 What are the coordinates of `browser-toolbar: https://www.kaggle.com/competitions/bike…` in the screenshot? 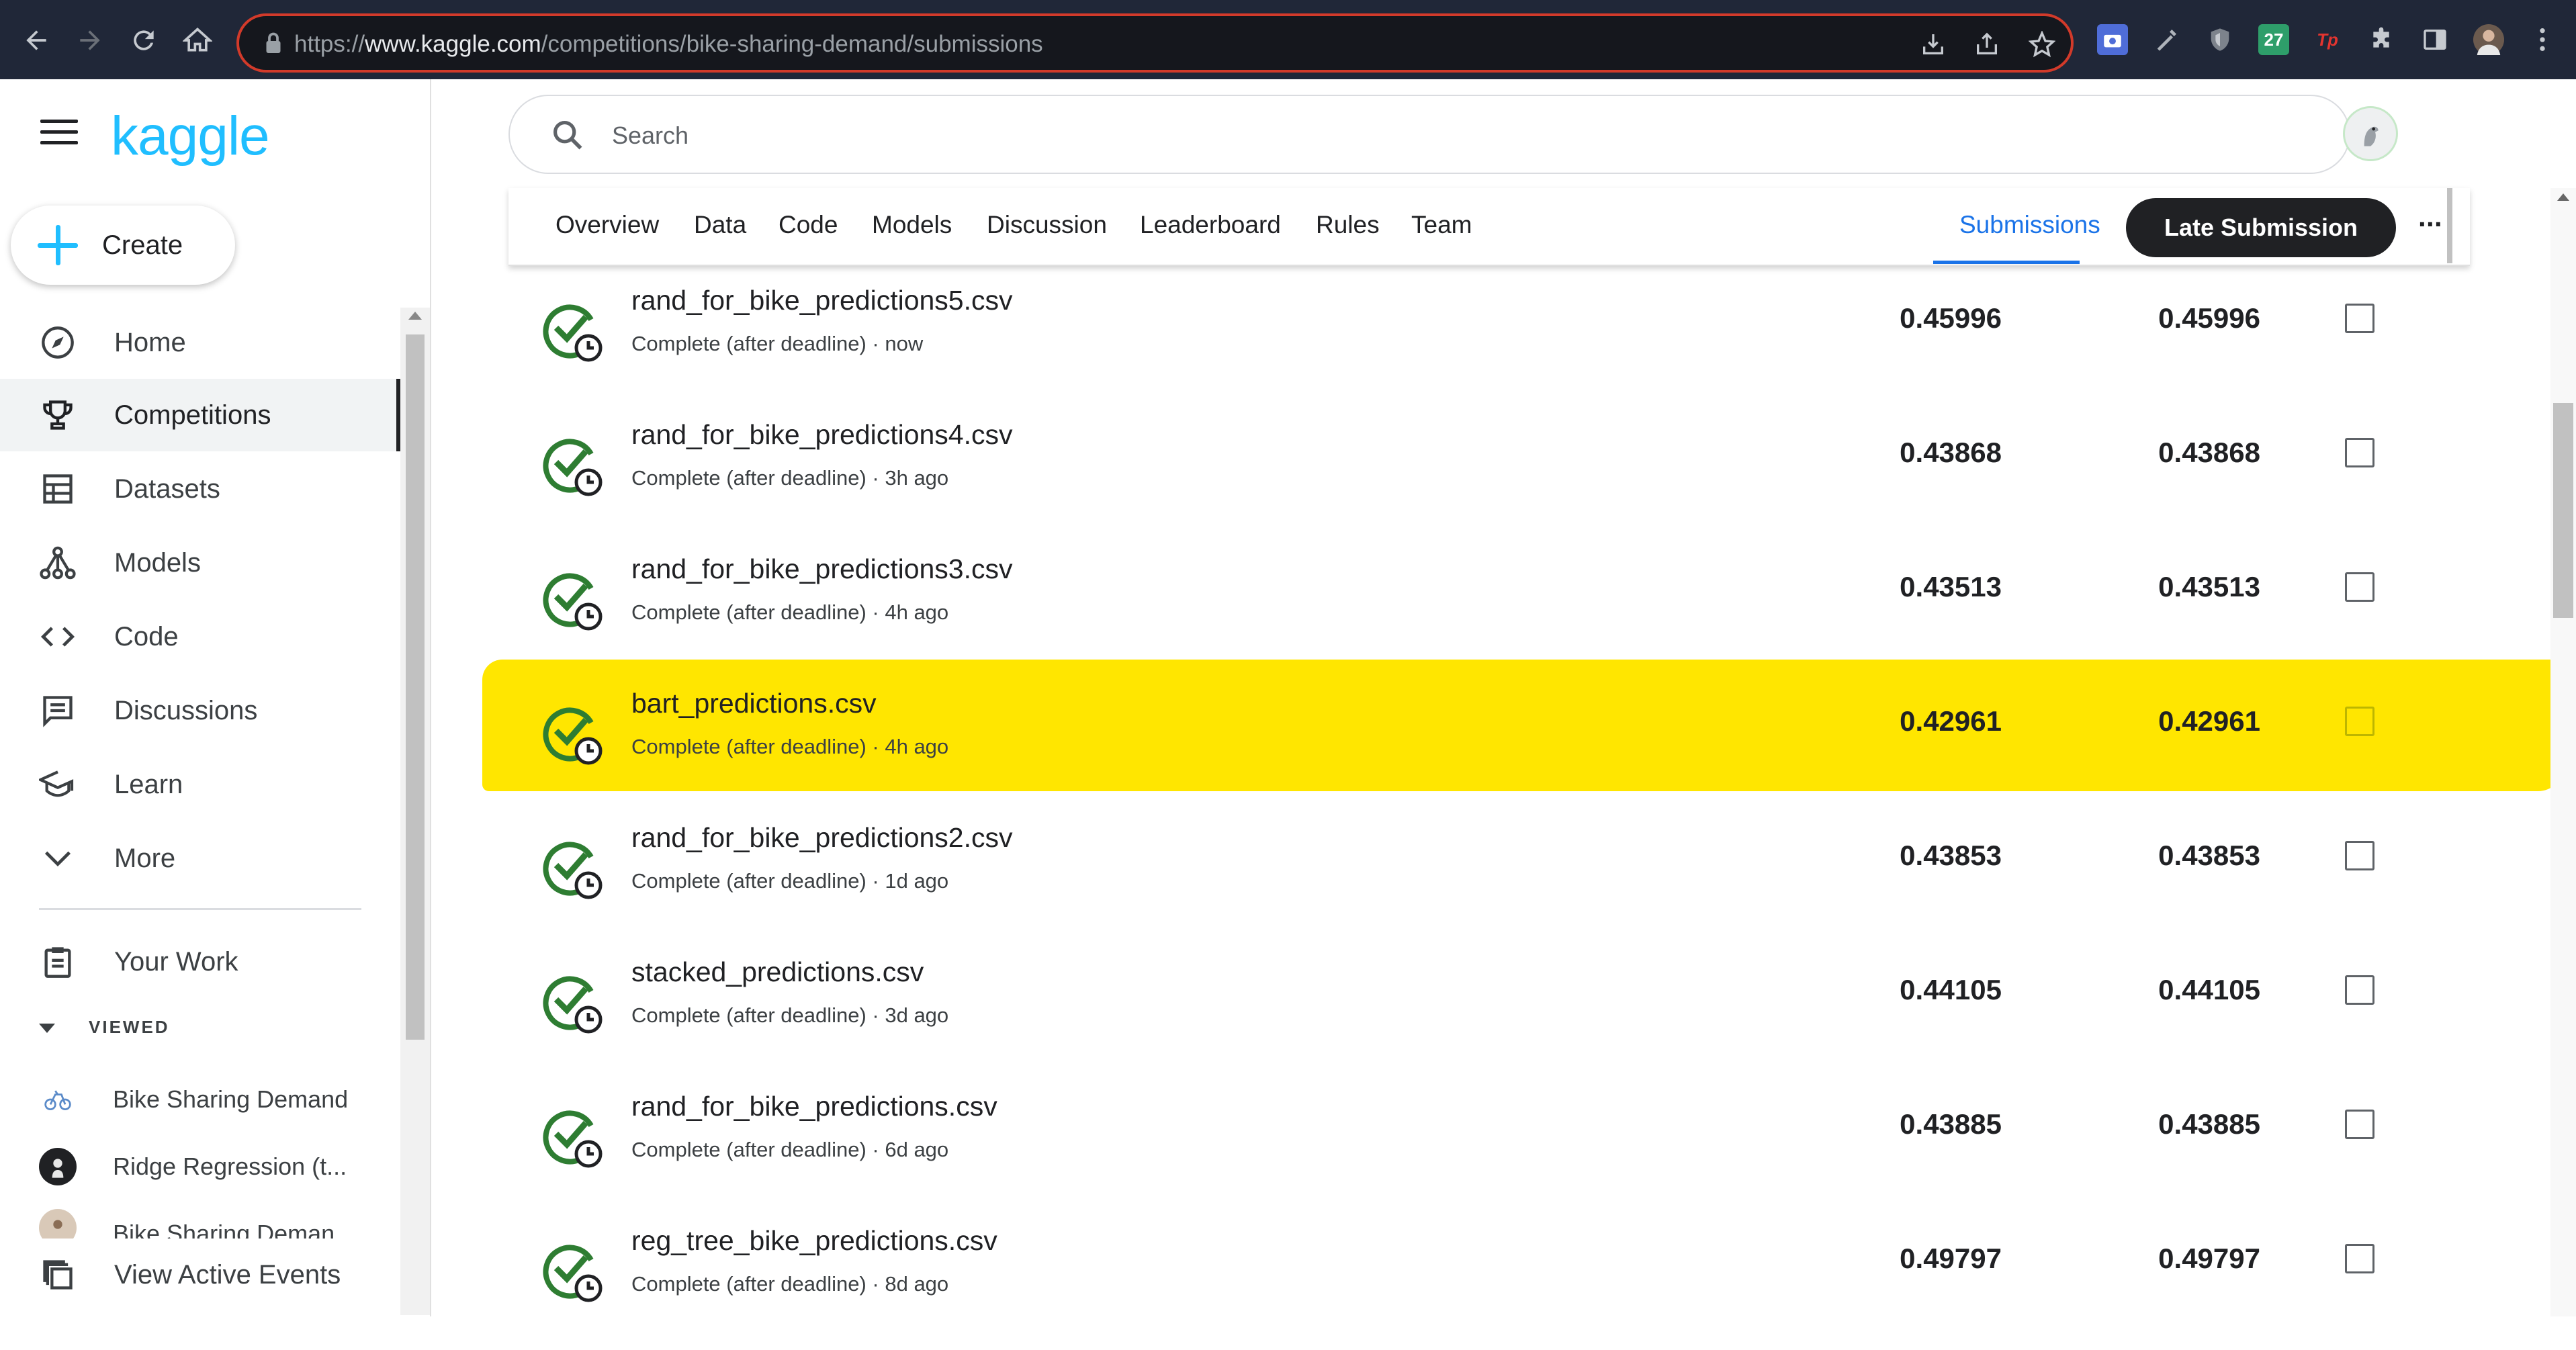 It's located at (1288, 39).